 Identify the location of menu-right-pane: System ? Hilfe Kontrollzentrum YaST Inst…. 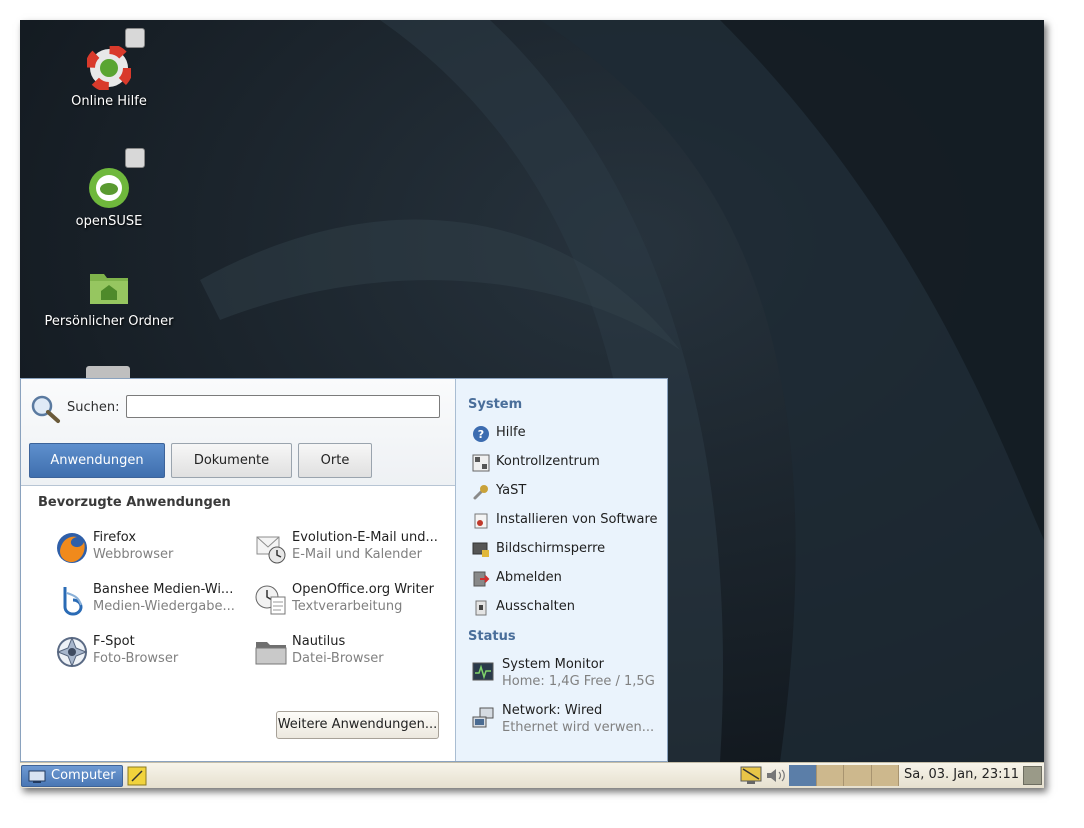
(561, 570).